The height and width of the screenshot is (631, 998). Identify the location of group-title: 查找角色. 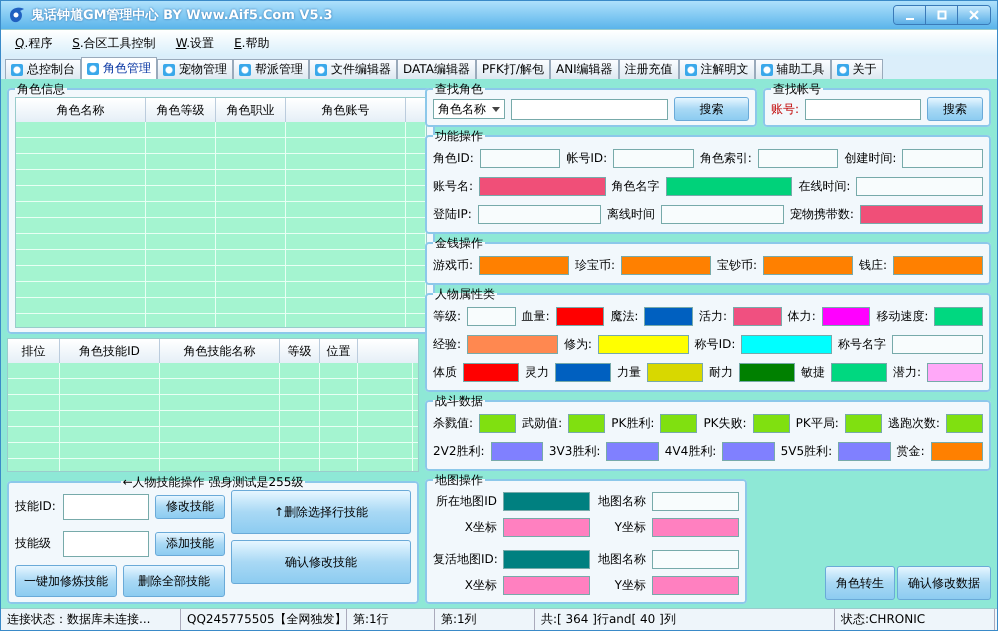
(459, 89).